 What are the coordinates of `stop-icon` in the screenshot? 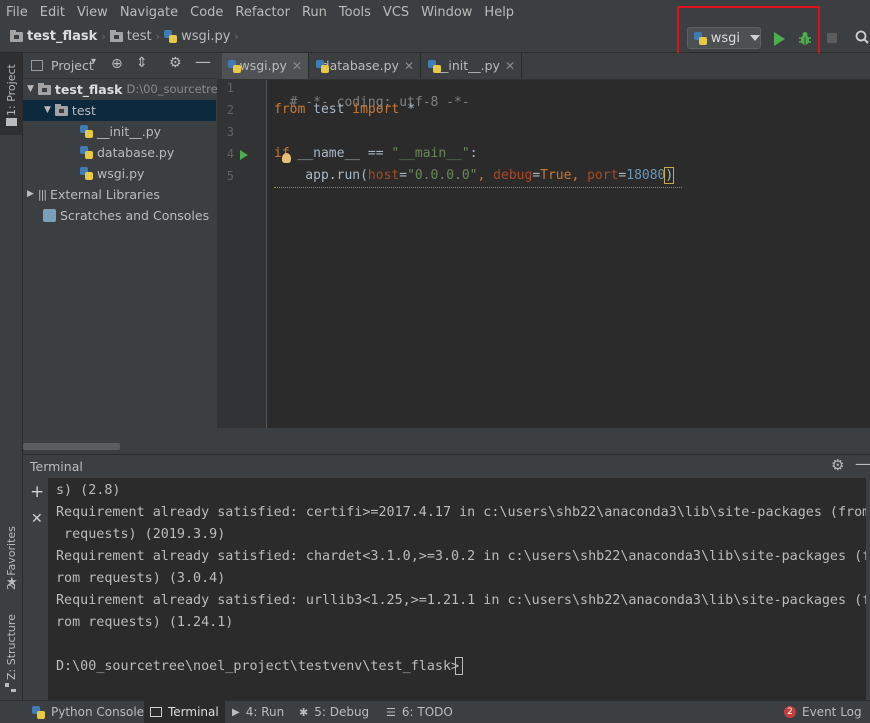 It's located at (832, 38).